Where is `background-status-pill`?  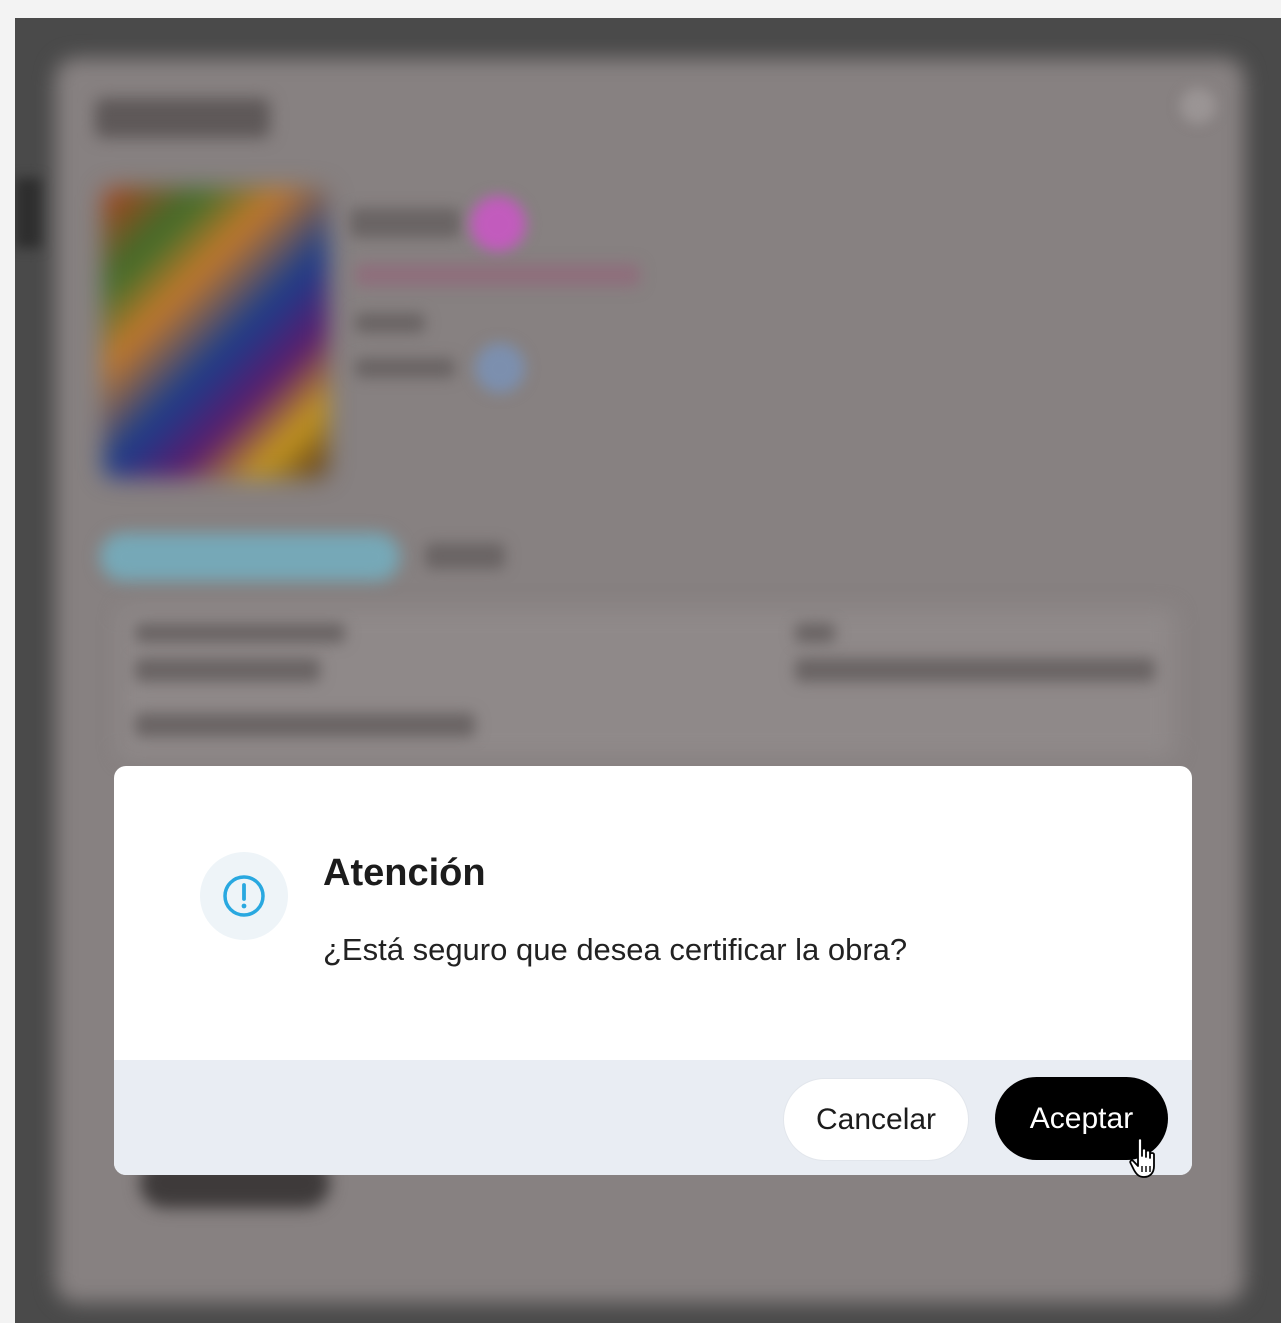 background-status-pill is located at coordinates (250, 557).